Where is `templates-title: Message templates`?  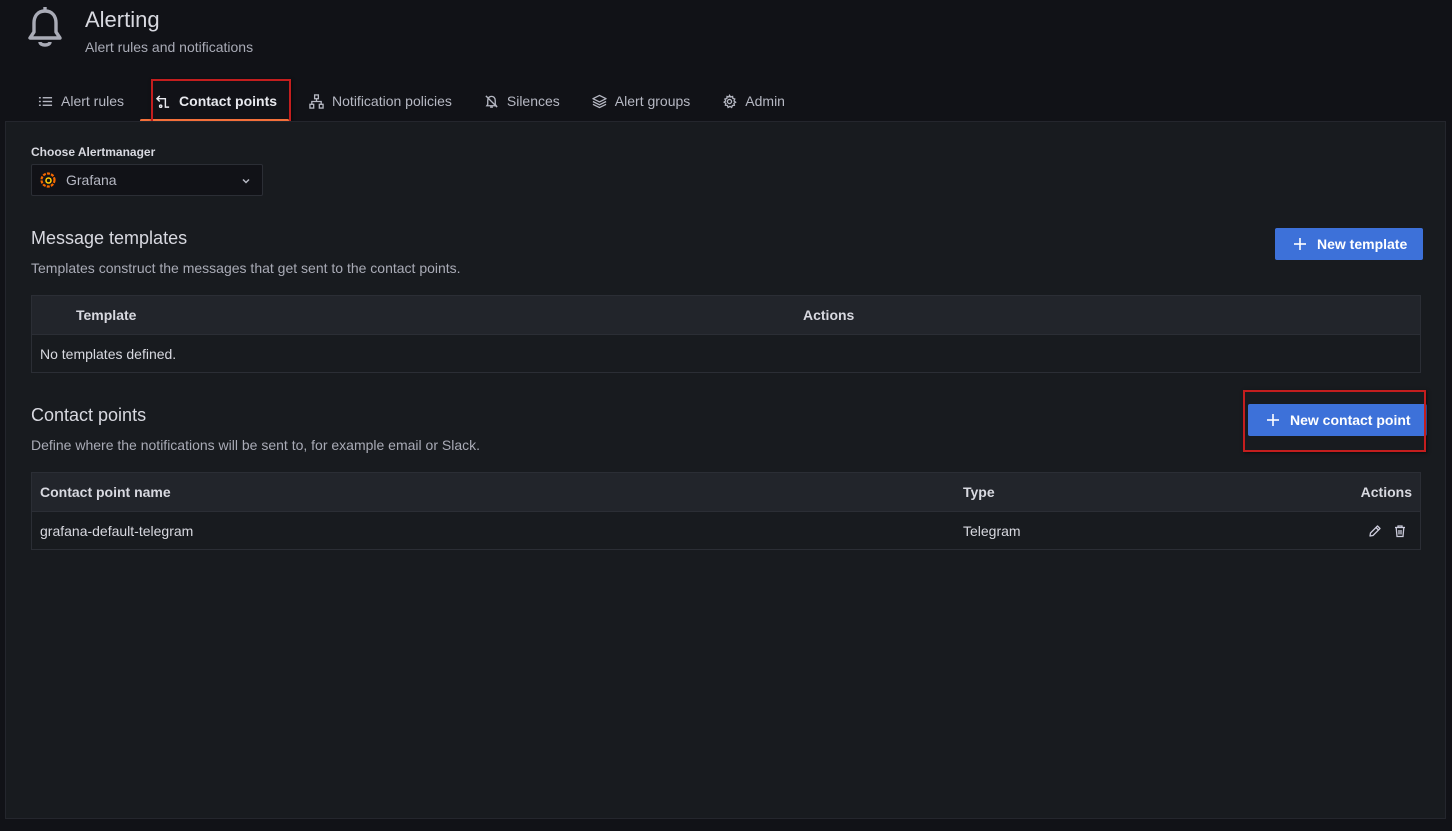
templates-title: Message templates is located at coordinates (109, 238).